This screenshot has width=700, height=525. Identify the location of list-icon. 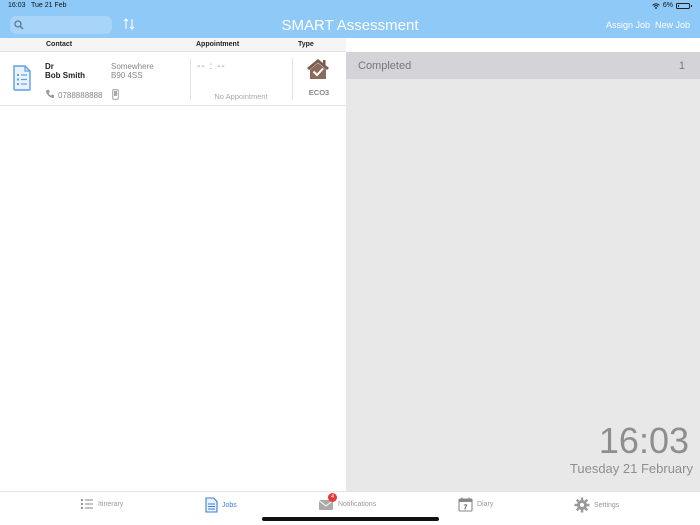
(87, 504).